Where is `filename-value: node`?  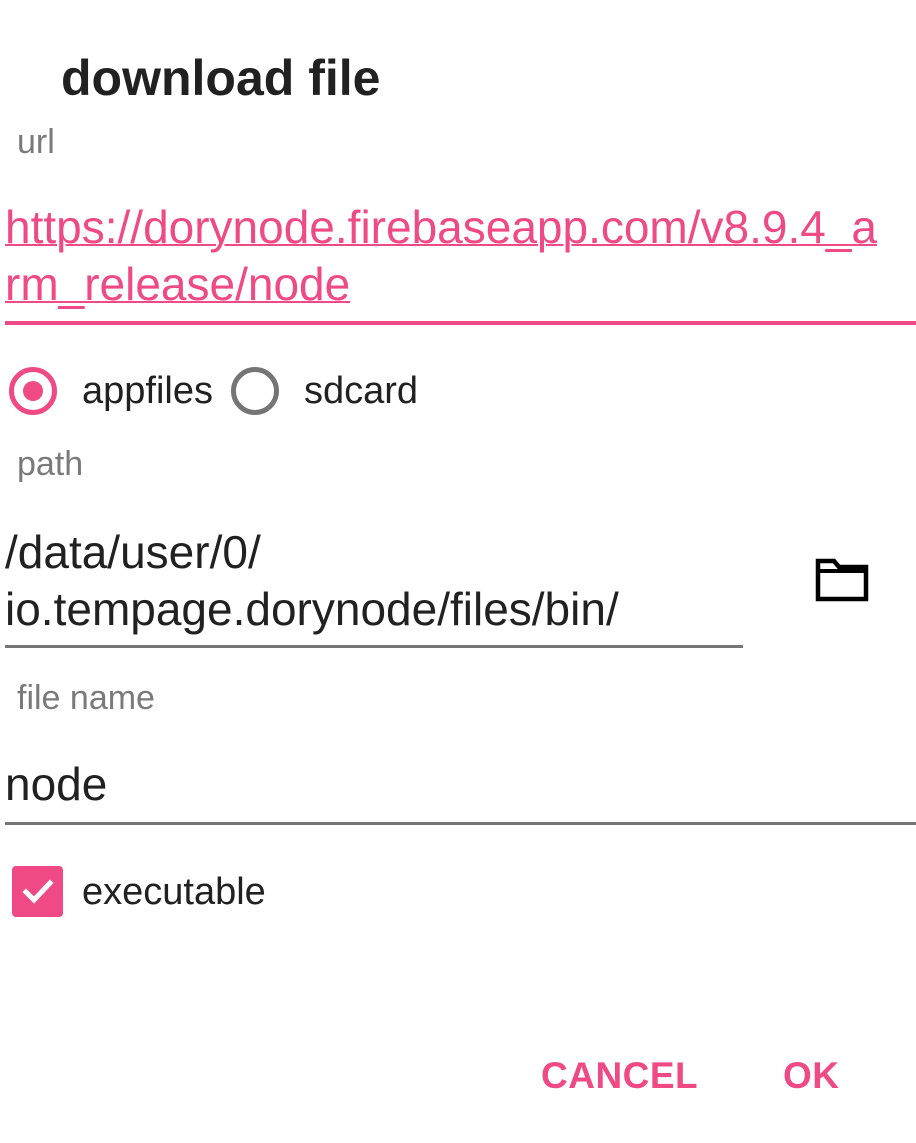 filename-value: node is located at coordinates (460, 784).